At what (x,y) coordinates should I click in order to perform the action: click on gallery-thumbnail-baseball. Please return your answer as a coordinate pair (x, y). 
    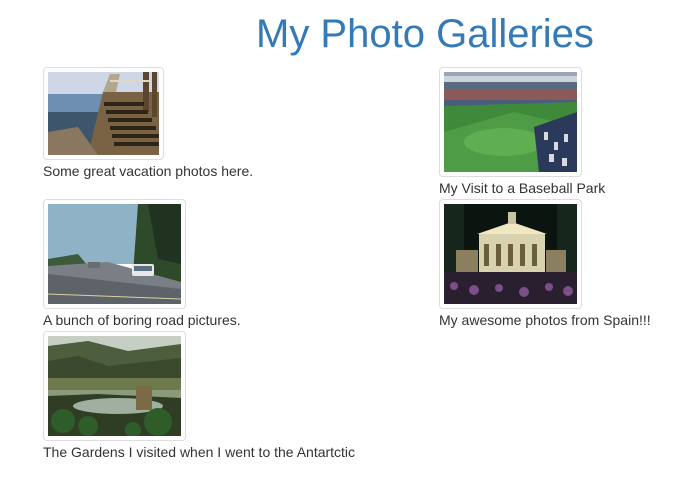
    Looking at the image, I should click on (510, 122).